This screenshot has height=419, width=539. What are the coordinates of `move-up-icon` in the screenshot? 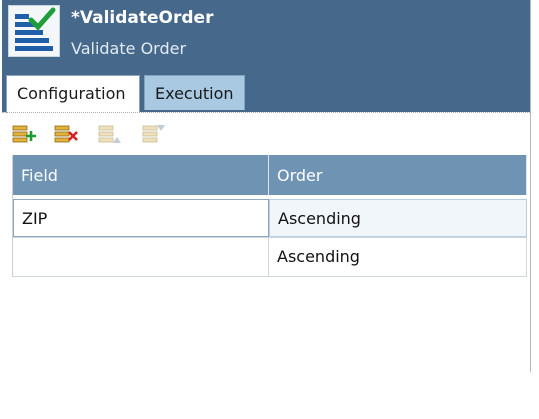 It's located at (110, 134).